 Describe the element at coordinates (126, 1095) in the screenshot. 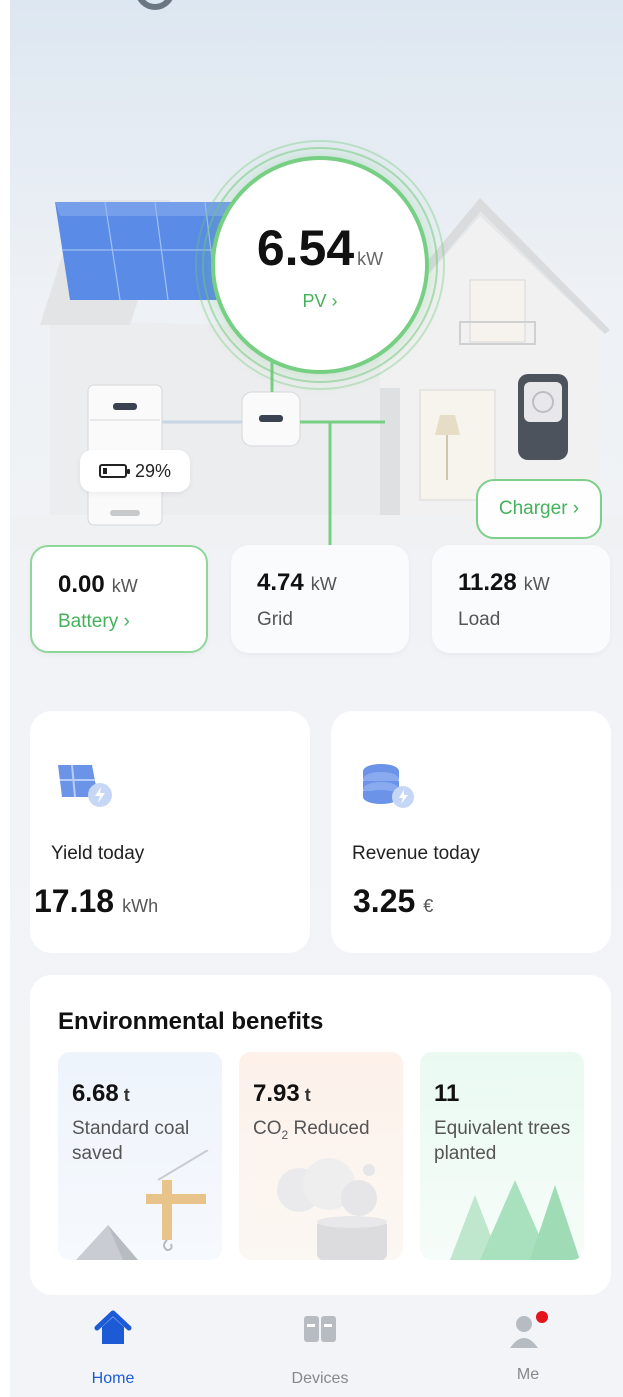

I see `coal-saved-unit: t` at that location.